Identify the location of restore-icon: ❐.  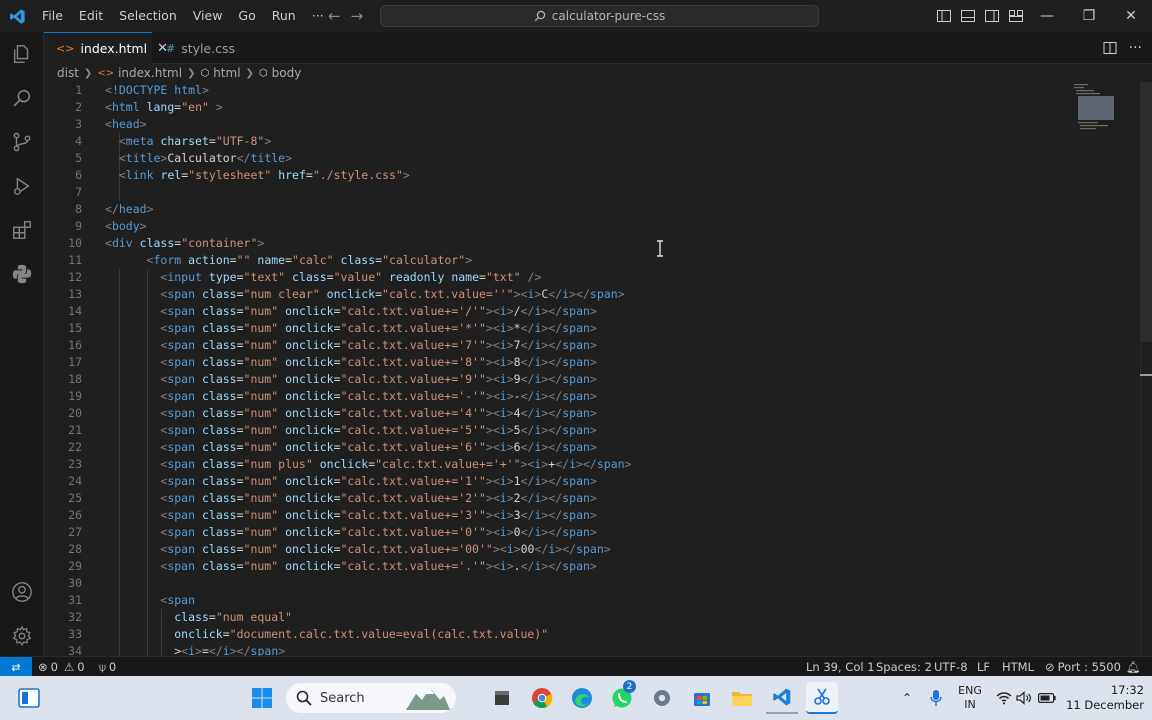
(1089, 16).